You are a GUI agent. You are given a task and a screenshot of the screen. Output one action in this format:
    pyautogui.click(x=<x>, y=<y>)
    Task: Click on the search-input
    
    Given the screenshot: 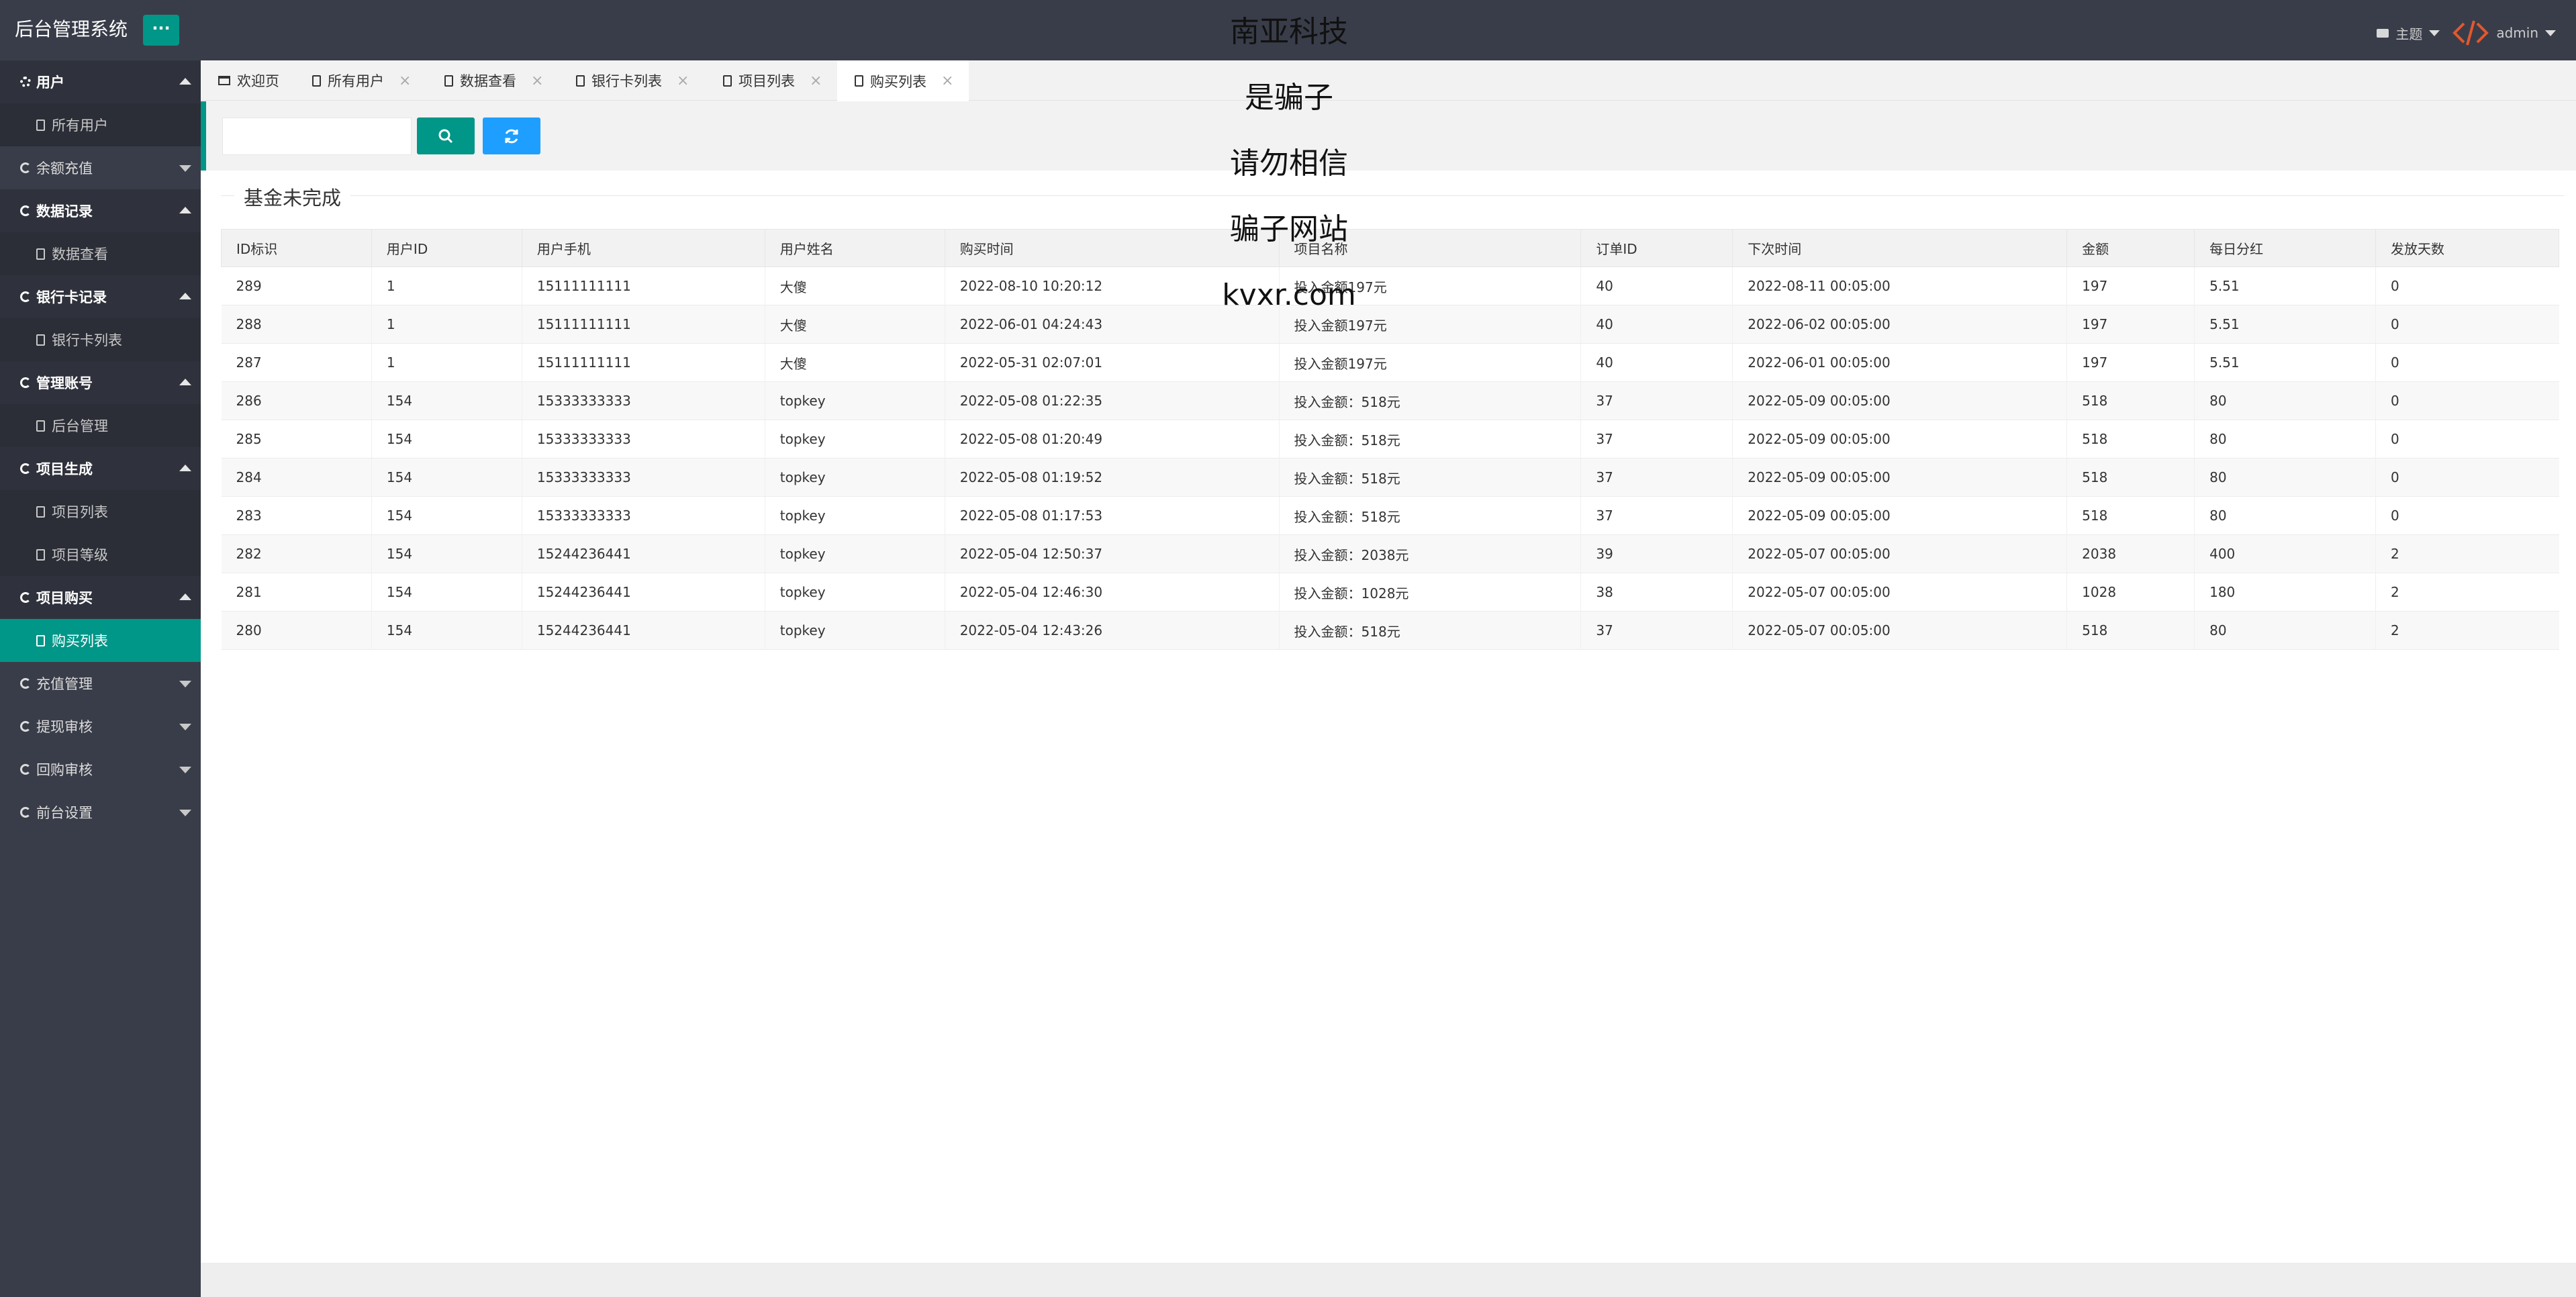 What is the action you would take?
    pyautogui.click(x=317, y=136)
    